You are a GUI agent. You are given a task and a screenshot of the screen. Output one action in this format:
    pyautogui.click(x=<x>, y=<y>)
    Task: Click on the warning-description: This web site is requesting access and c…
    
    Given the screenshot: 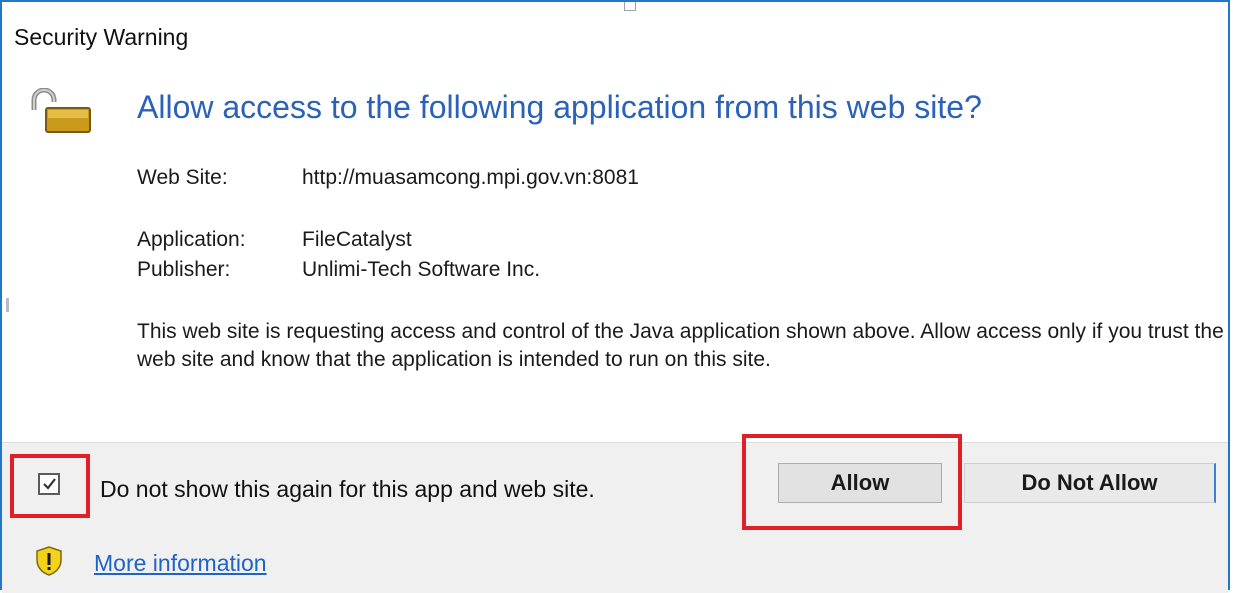 What is the action you would take?
    pyautogui.click(x=680, y=345)
    